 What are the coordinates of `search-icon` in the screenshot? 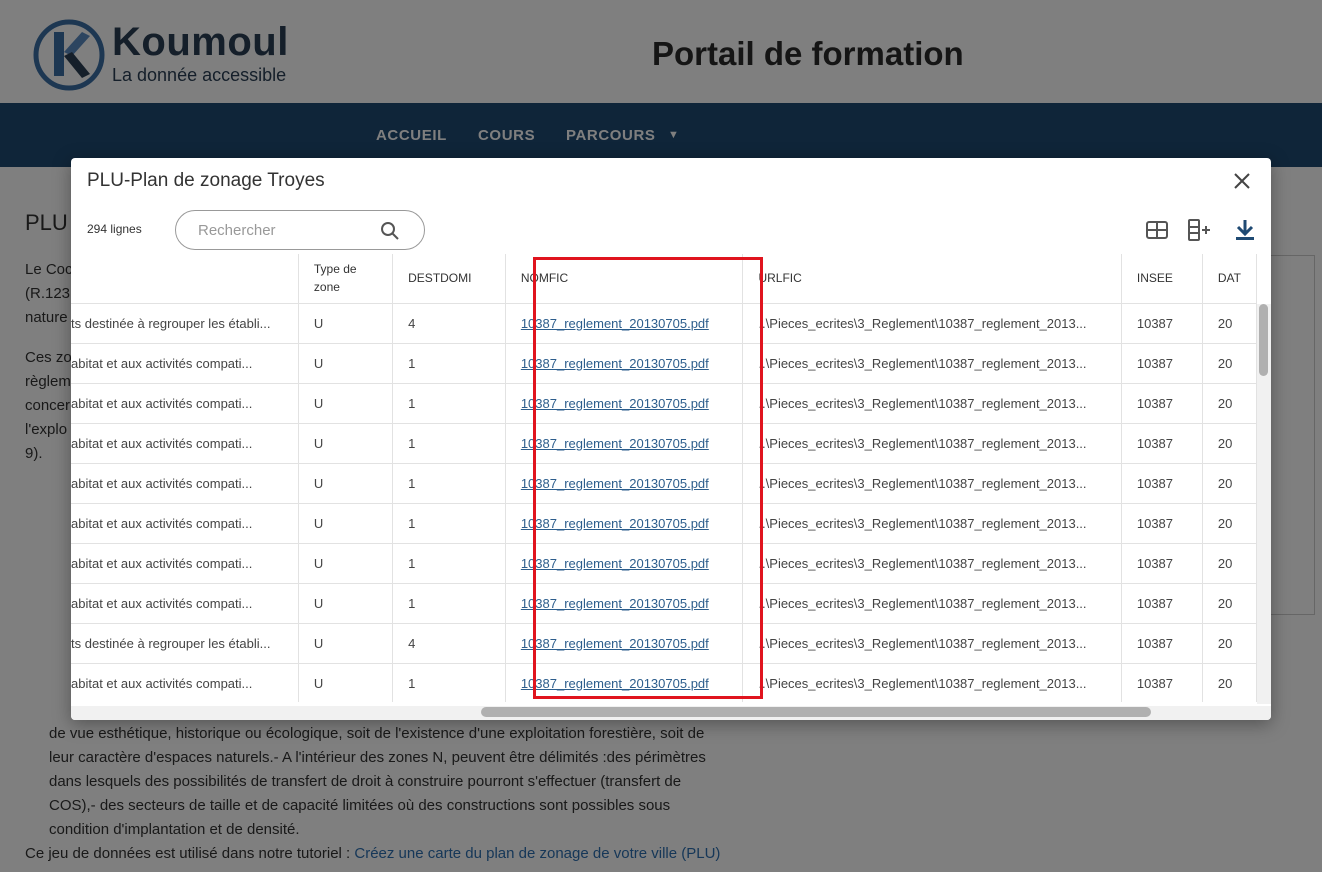 It's located at (390, 231).